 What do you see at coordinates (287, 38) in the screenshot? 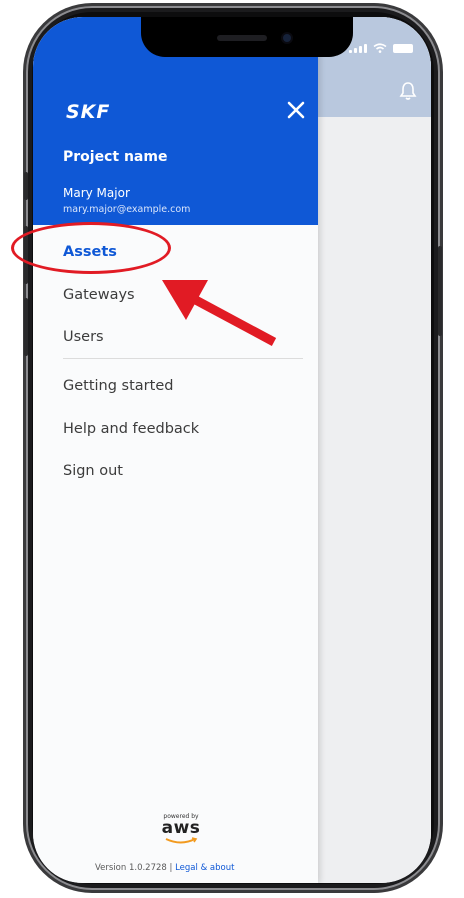
I see `front-camera` at bounding box center [287, 38].